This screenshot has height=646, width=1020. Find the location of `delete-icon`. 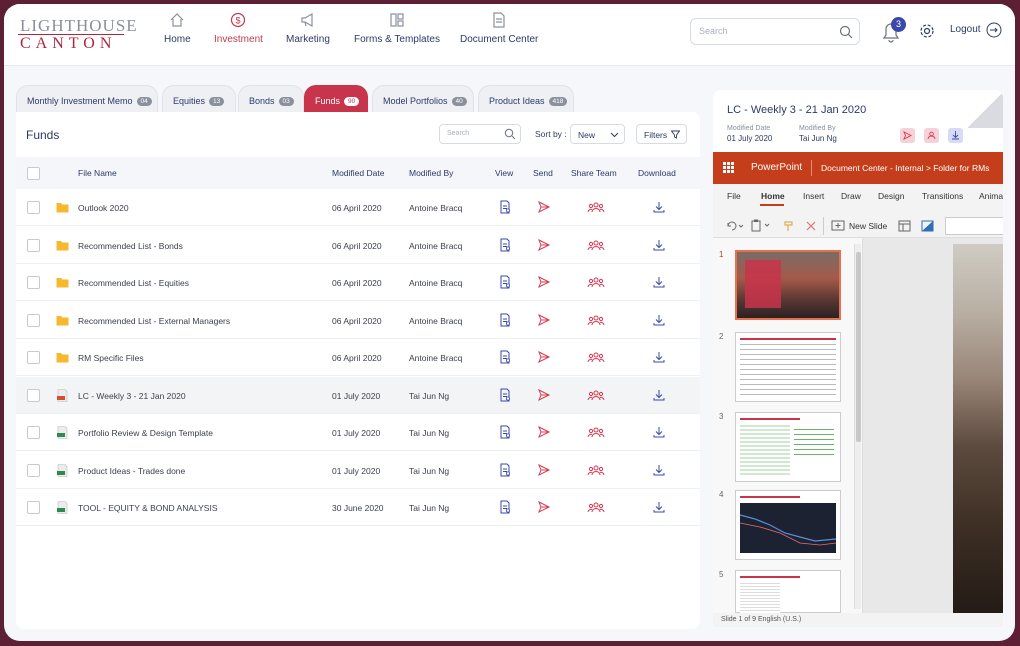

delete-icon is located at coordinates (811, 226).